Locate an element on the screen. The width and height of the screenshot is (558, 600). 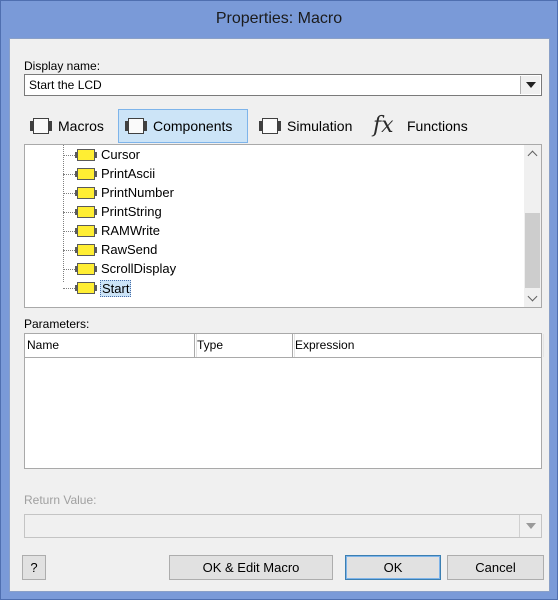
tree-item-label: Cursor is located at coordinates (121, 154).